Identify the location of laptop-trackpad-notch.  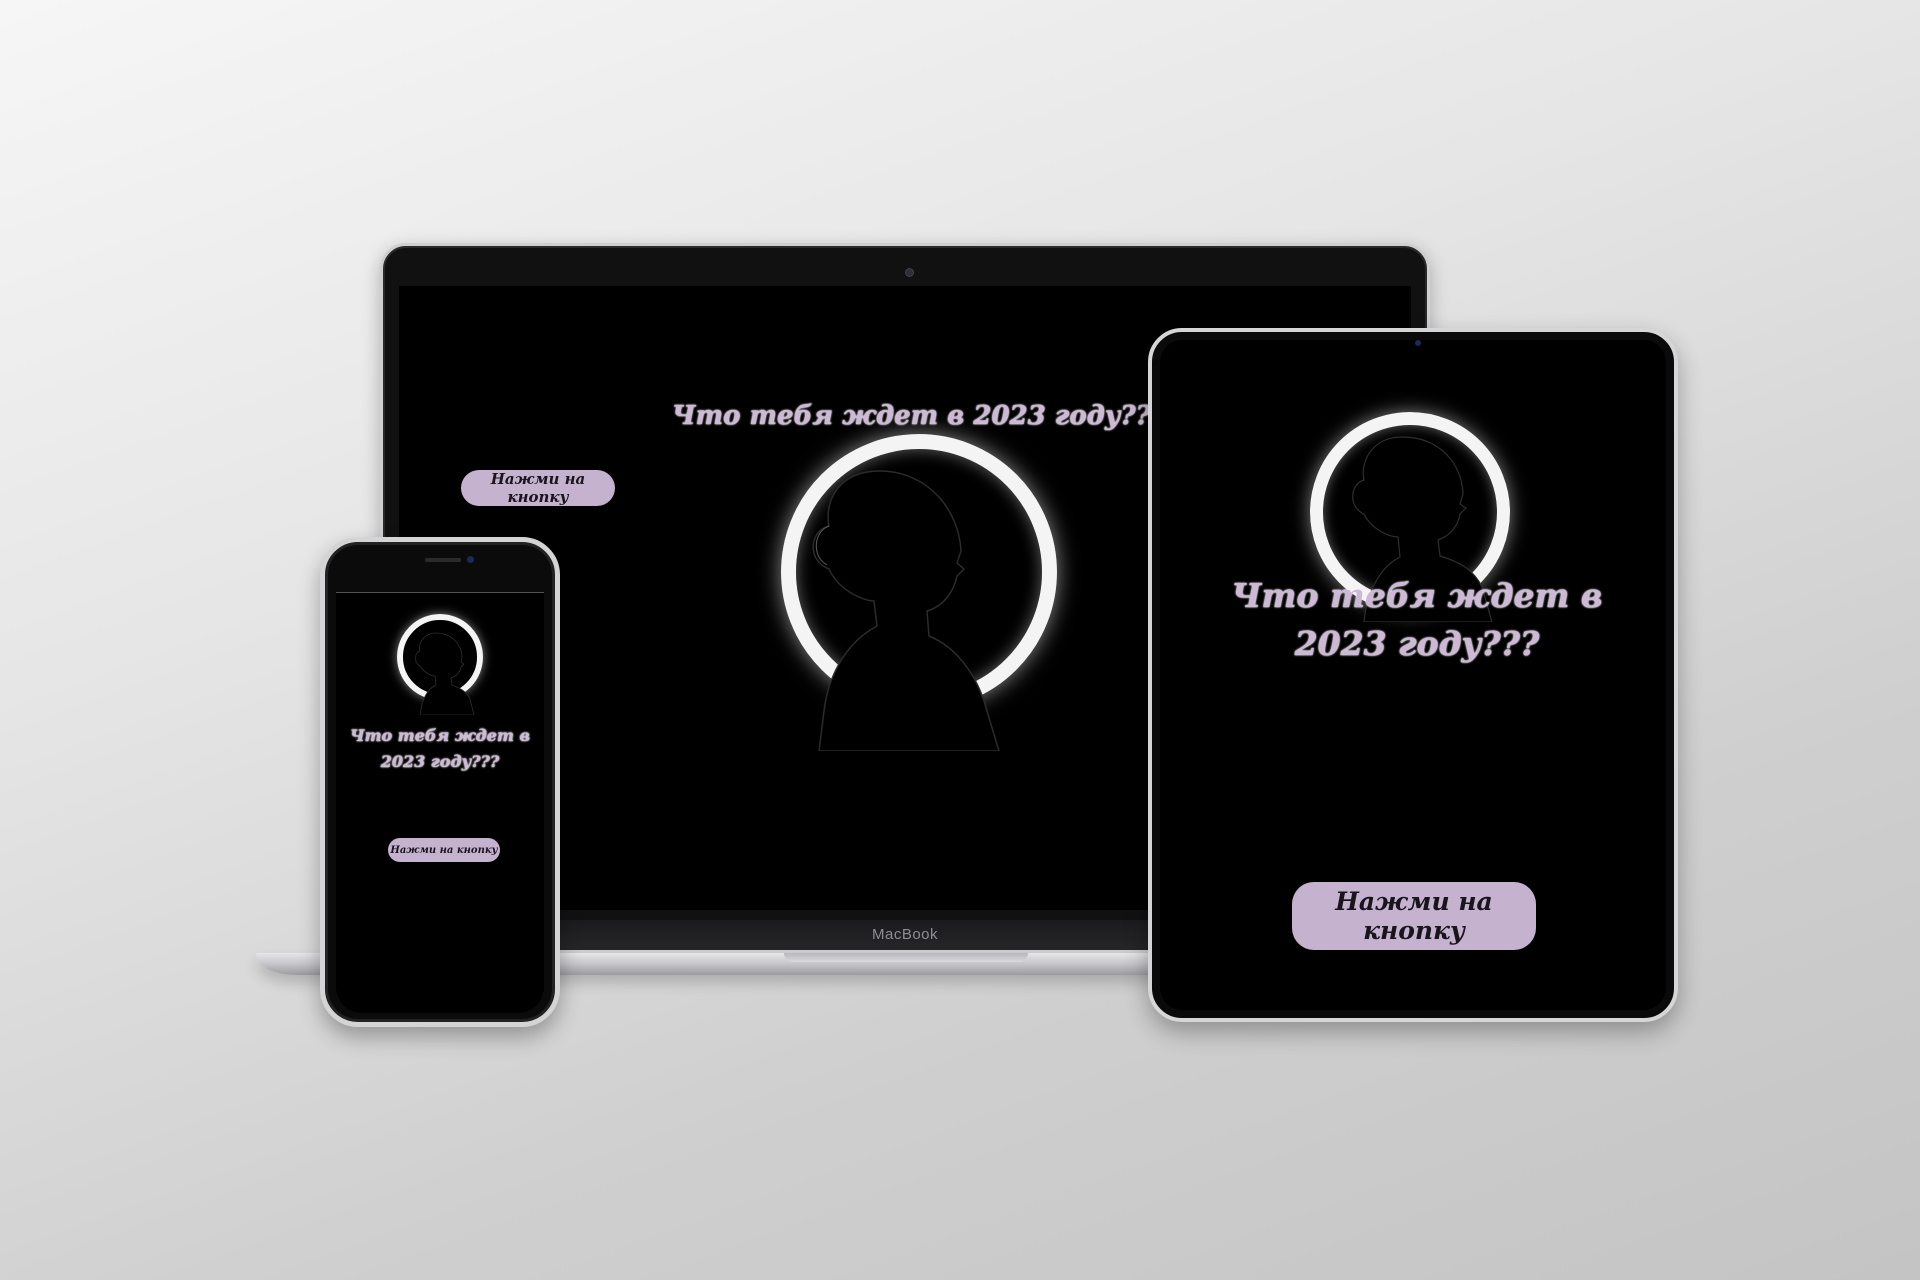
(906, 957).